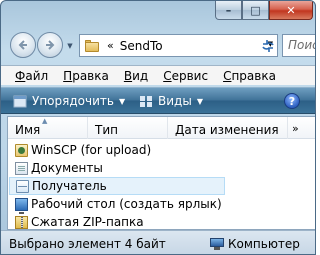  I want to click on close-button: ✕, so click(291, 10).